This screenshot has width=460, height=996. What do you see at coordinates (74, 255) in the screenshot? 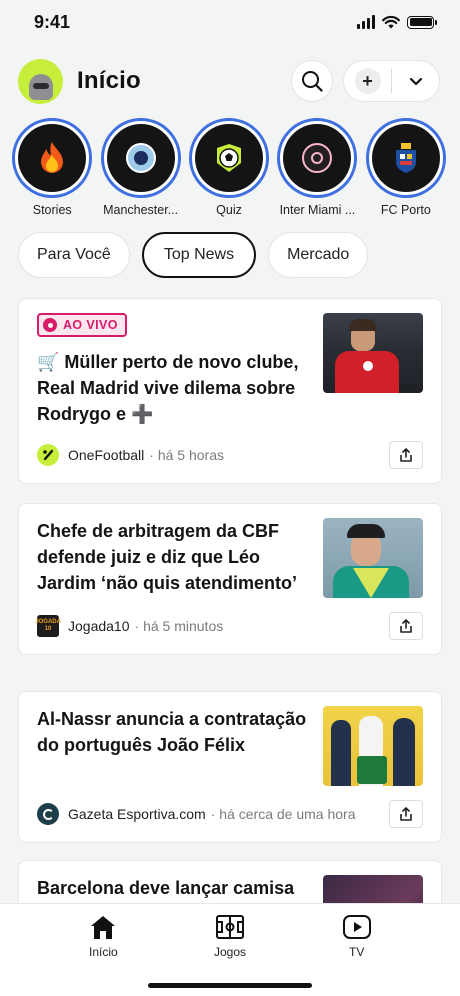
I see `tab-para-voce: Para Você` at bounding box center [74, 255].